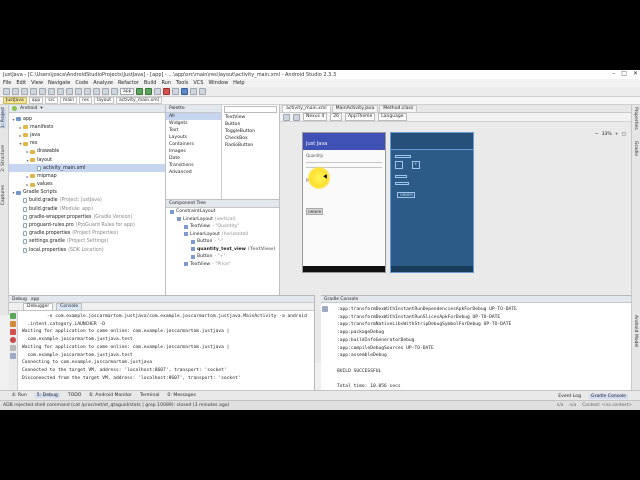 This screenshot has height=480, width=640. Describe the element at coordinates (47, 395) in the screenshot. I see `tool-tab-debug: 5: Debug` at that location.